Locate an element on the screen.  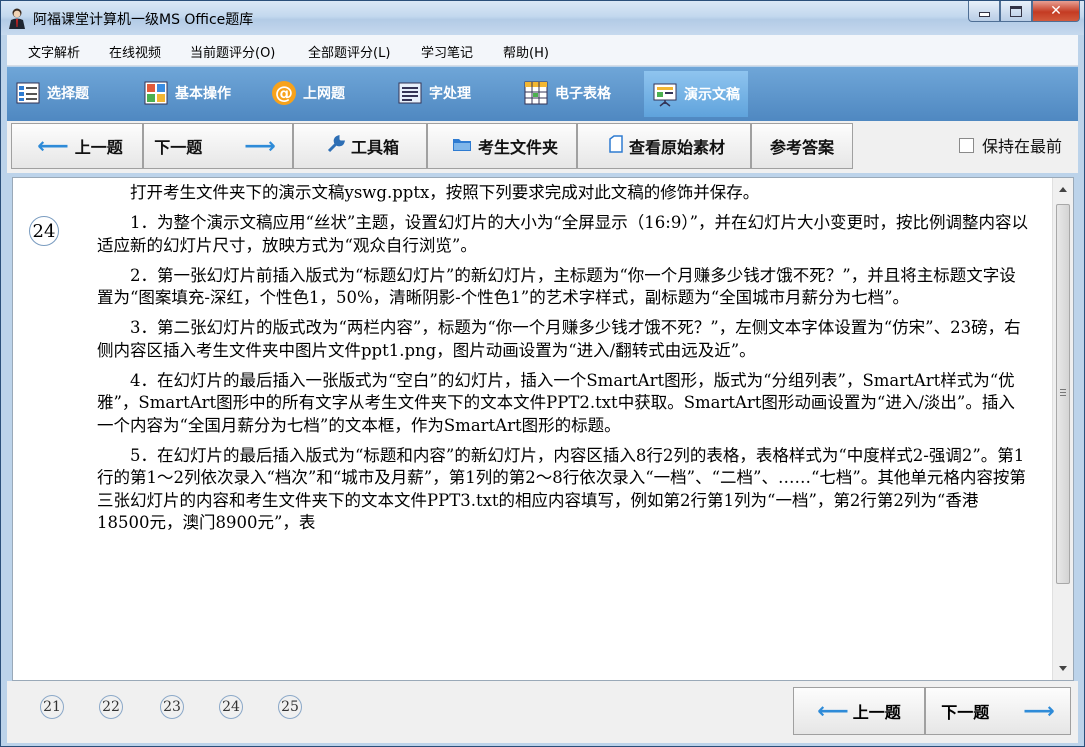
choice-icon is located at coordinates (28, 93).